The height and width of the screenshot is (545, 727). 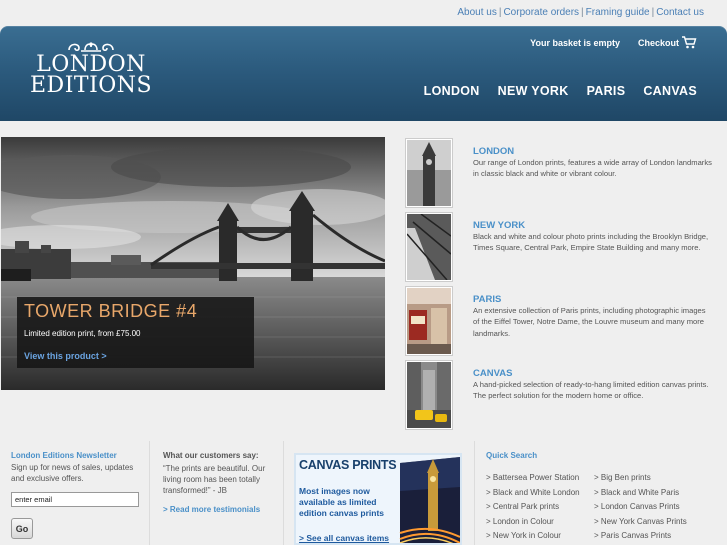 What do you see at coordinates (429, 500) in the screenshot?
I see `canvas-big-ben-image` at bounding box center [429, 500].